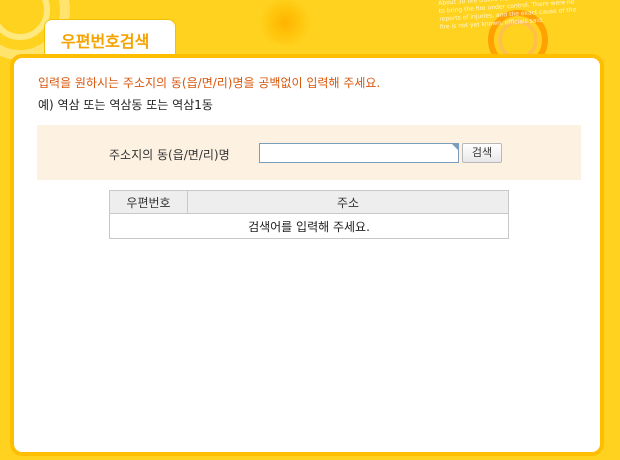 The width and height of the screenshot is (620, 460). I want to click on instruction-text: 입력을 원하시는 주소지의 동(읍/면/리)명을 공백없이 입력해 주세요., so click(209, 83).